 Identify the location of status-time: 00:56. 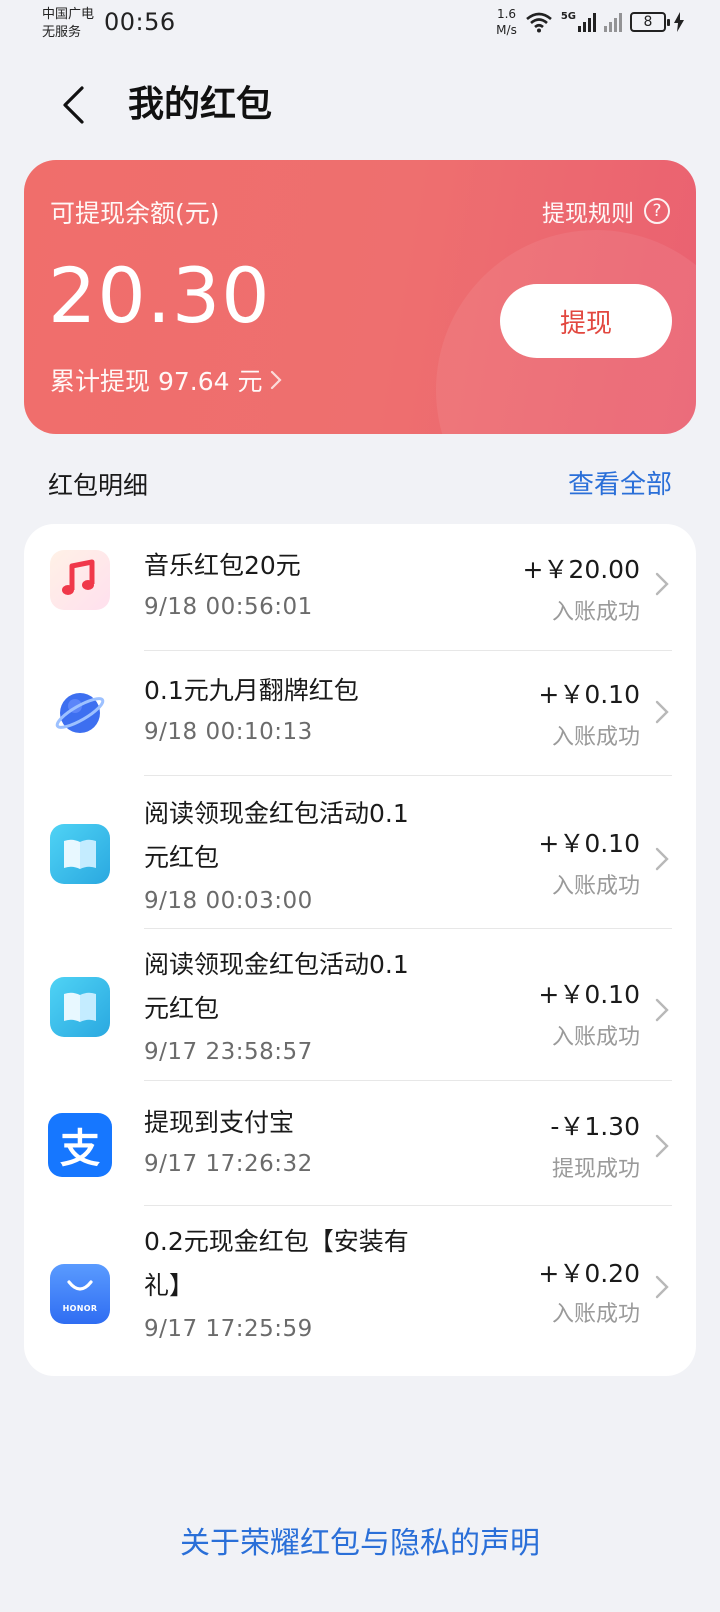
(140, 22).